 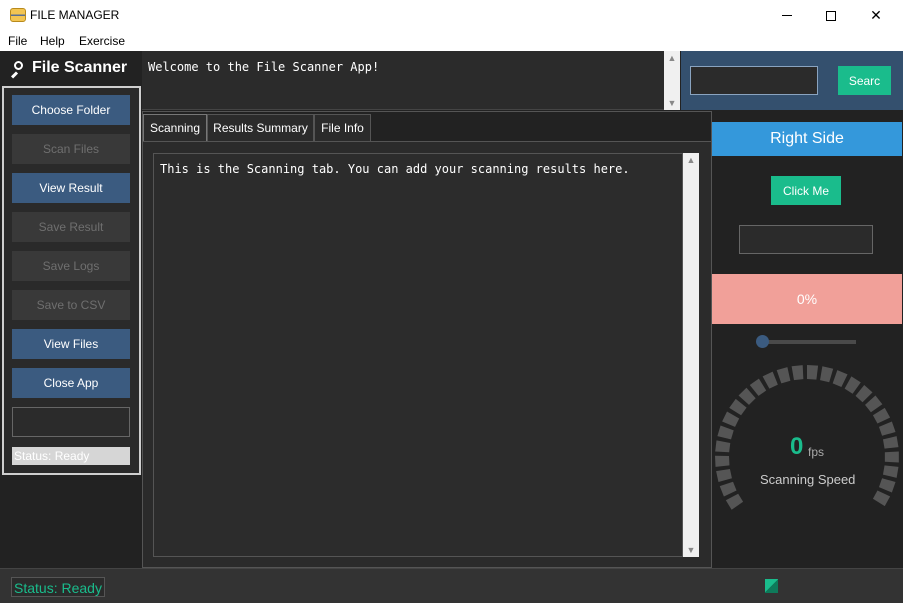 What do you see at coordinates (71, 266) in the screenshot?
I see `save-logs-button: Save Logs` at bounding box center [71, 266].